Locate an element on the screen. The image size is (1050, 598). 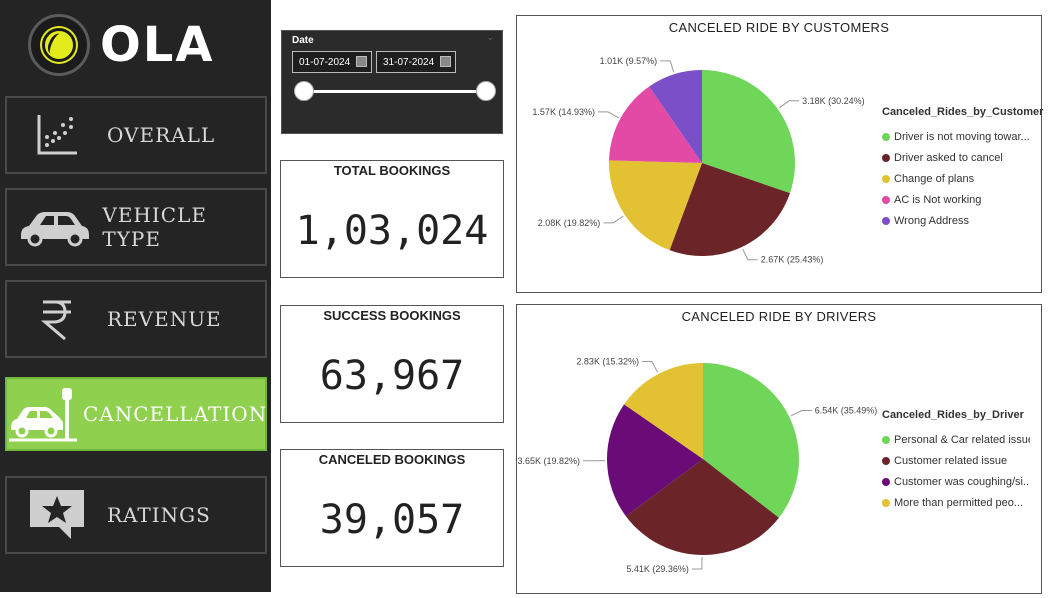
end-date-input: 31-07-2024 is located at coordinates (416, 62).